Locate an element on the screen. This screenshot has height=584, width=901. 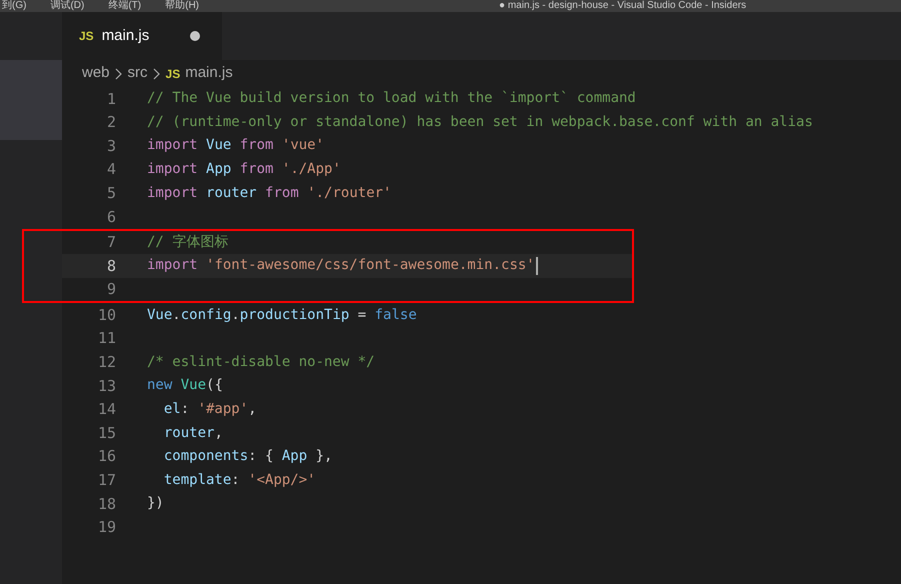
line-number: 14 is located at coordinates (106, 409).